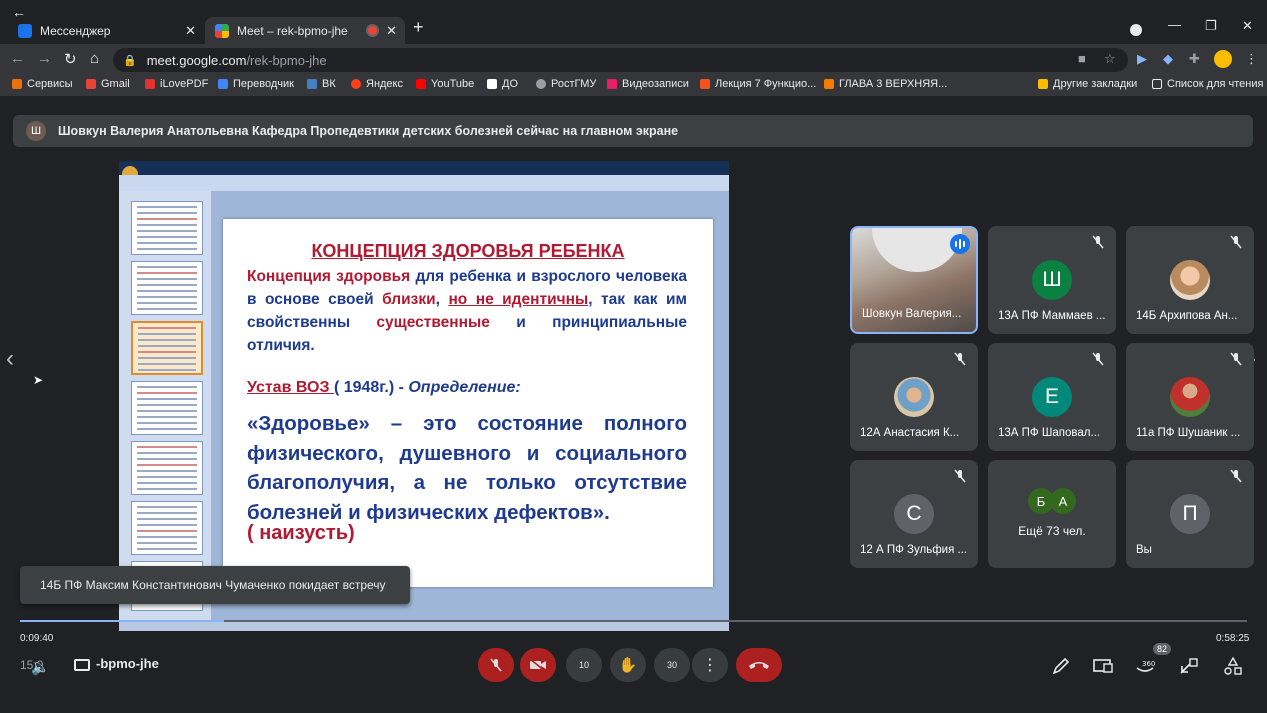 The width and height of the screenshot is (1267, 713). What do you see at coordinates (1087, 84) in the screenshot?
I see `bookmark-other: Другие закладки` at bounding box center [1087, 84].